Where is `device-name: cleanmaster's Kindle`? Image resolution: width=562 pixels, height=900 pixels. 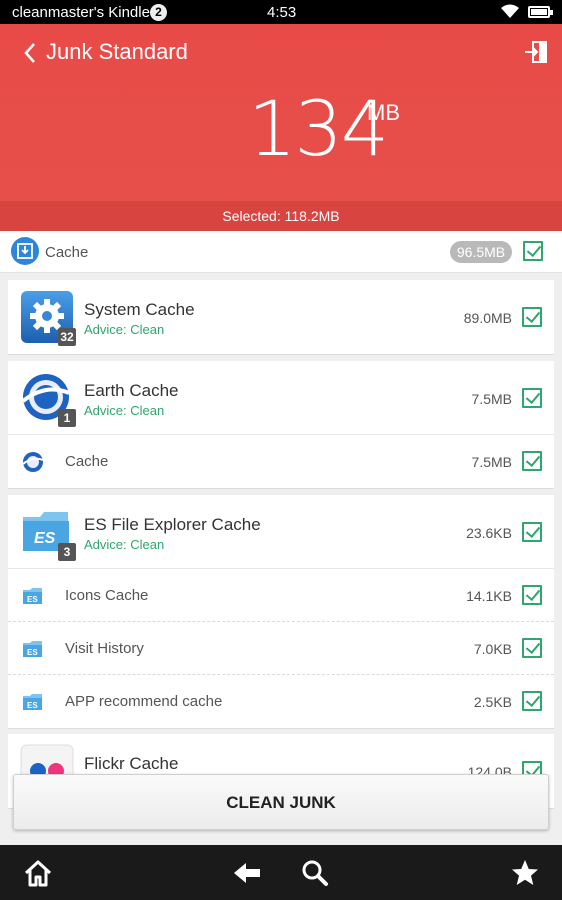
device-name: cleanmaster's Kindle is located at coordinates (81, 12).